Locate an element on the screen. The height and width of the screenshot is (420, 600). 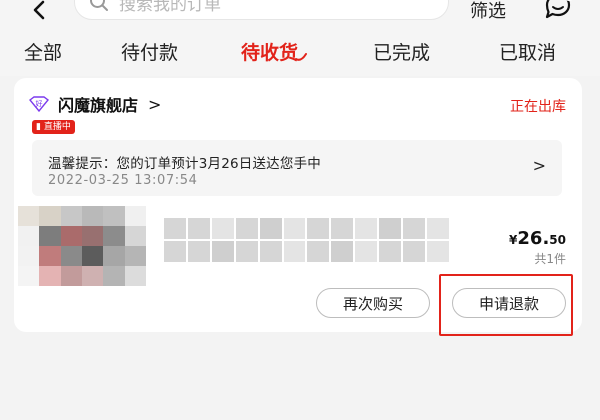
chevron-left-icon is located at coordinates (39, 10).